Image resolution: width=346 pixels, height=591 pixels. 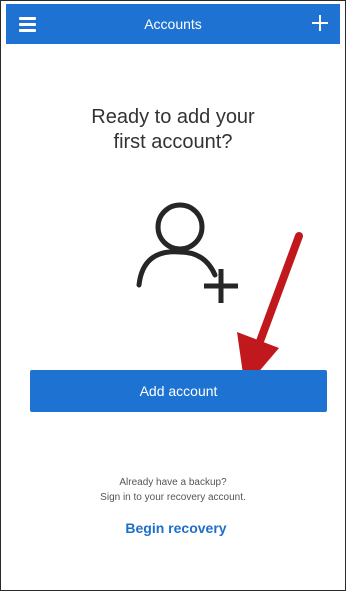 What do you see at coordinates (320, 23) in the screenshot?
I see `plus-icon` at bounding box center [320, 23].